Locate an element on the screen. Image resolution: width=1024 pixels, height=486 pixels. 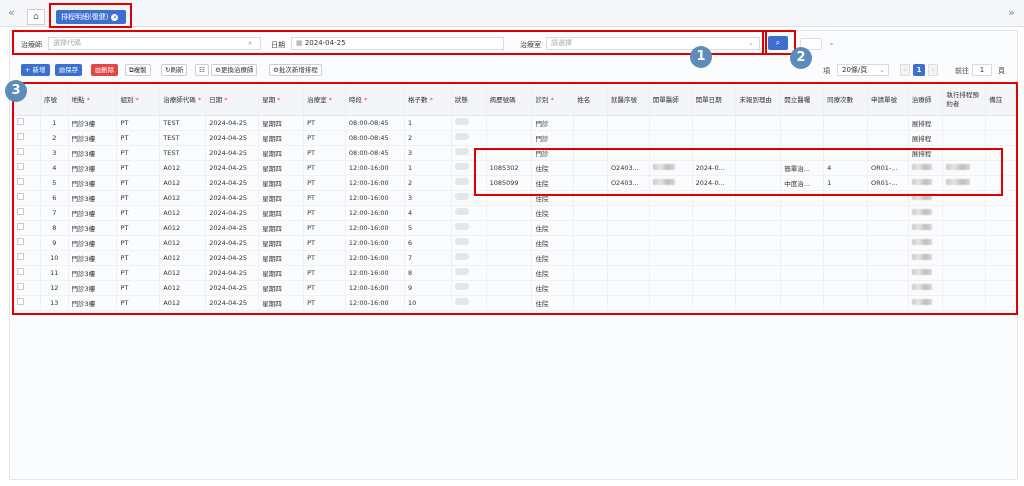
save-button: ▤保存 is located at coordinates (69, 70).